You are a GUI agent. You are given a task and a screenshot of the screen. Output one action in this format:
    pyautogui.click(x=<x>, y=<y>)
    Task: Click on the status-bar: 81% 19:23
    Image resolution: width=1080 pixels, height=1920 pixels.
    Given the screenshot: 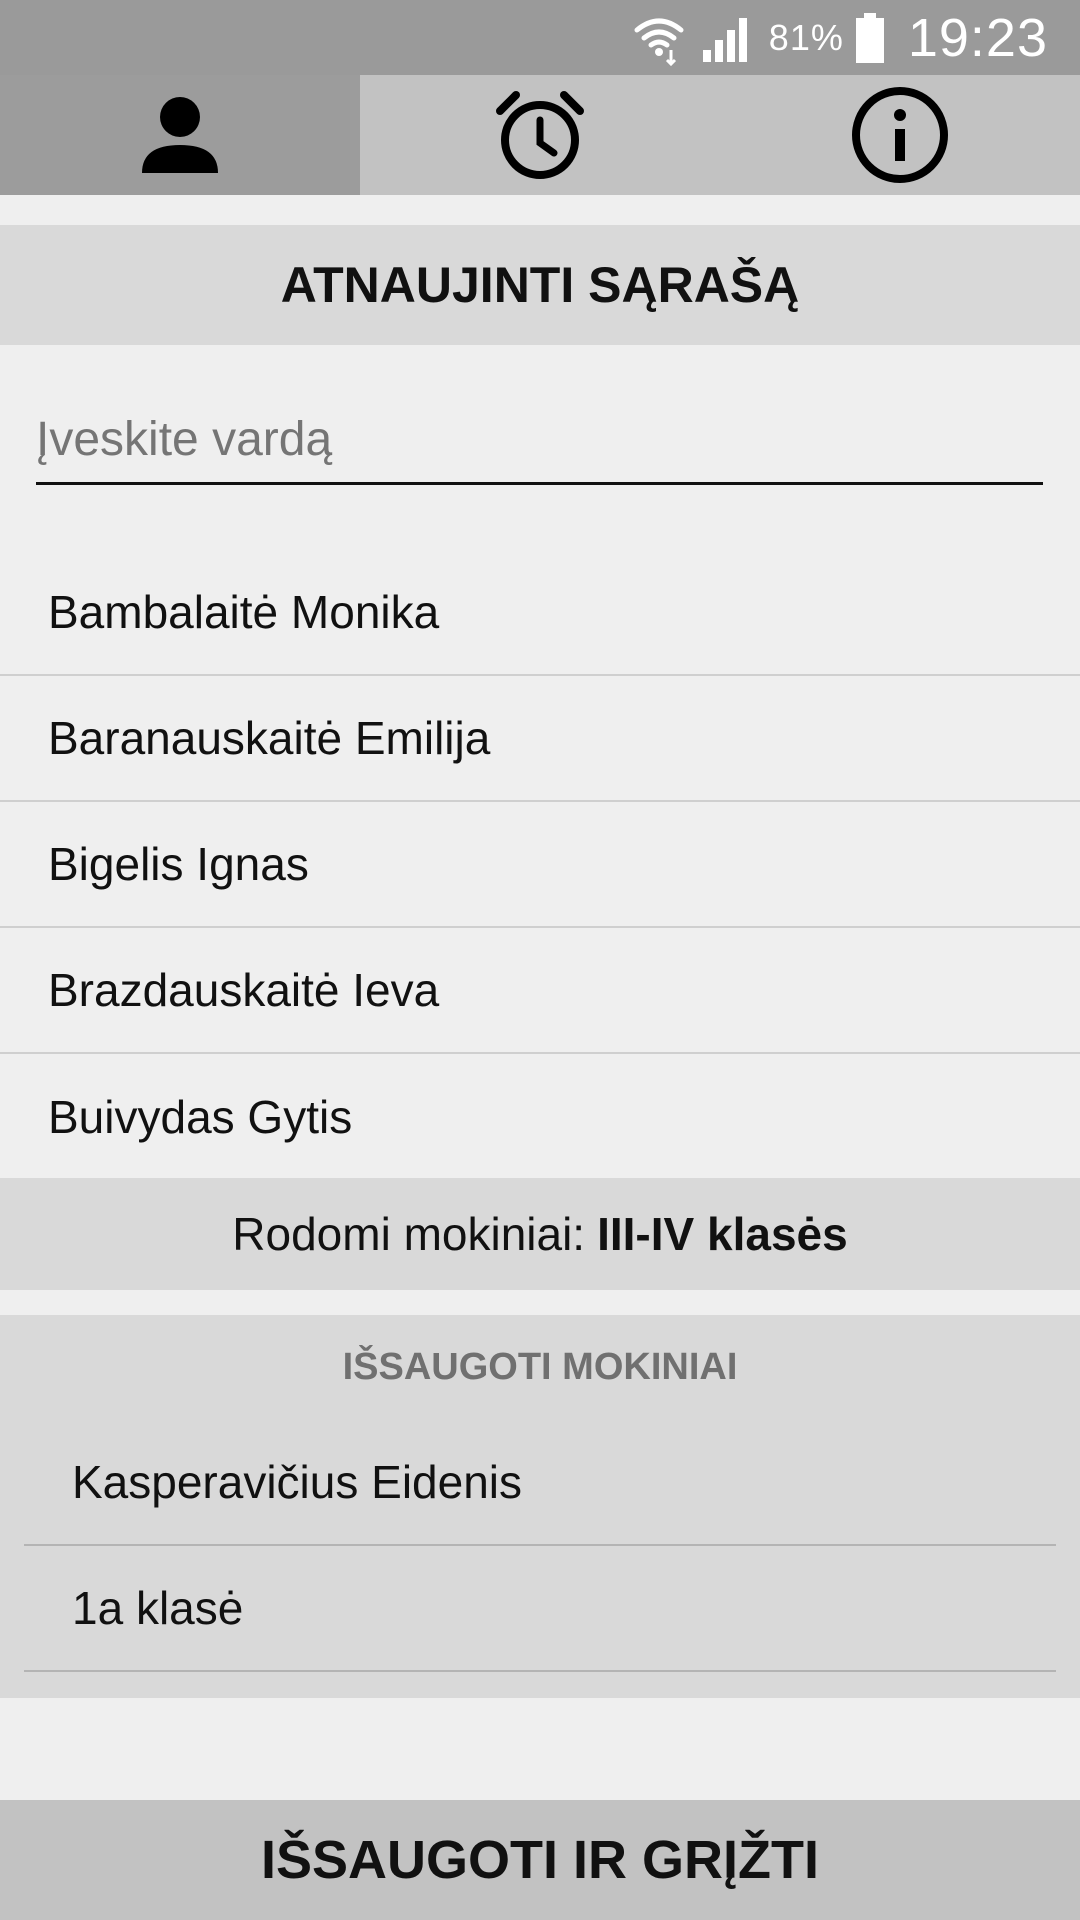 What is the action you would take?
    pyautogui.click(x=540, y=37)
    